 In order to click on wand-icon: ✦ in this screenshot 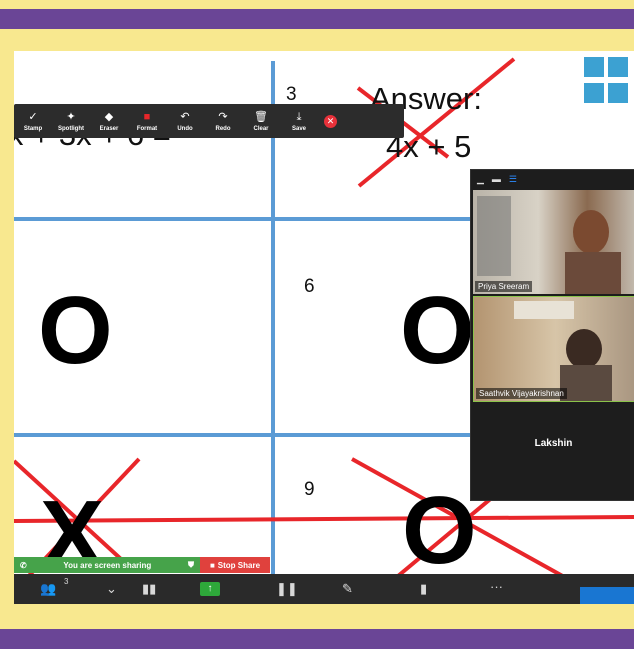, I will do `click(71, 117)`.